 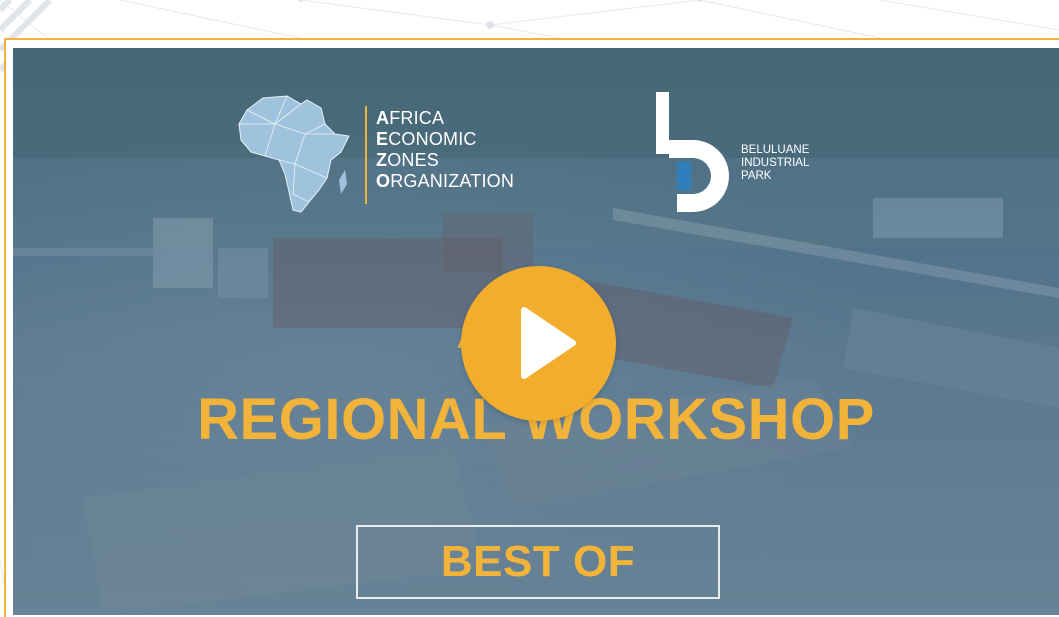 What do you see at coordinates (445, 181) in the screenshot?
I see `aezo-logo-line: ORGANIZATION` at bounding box center [445, 181].